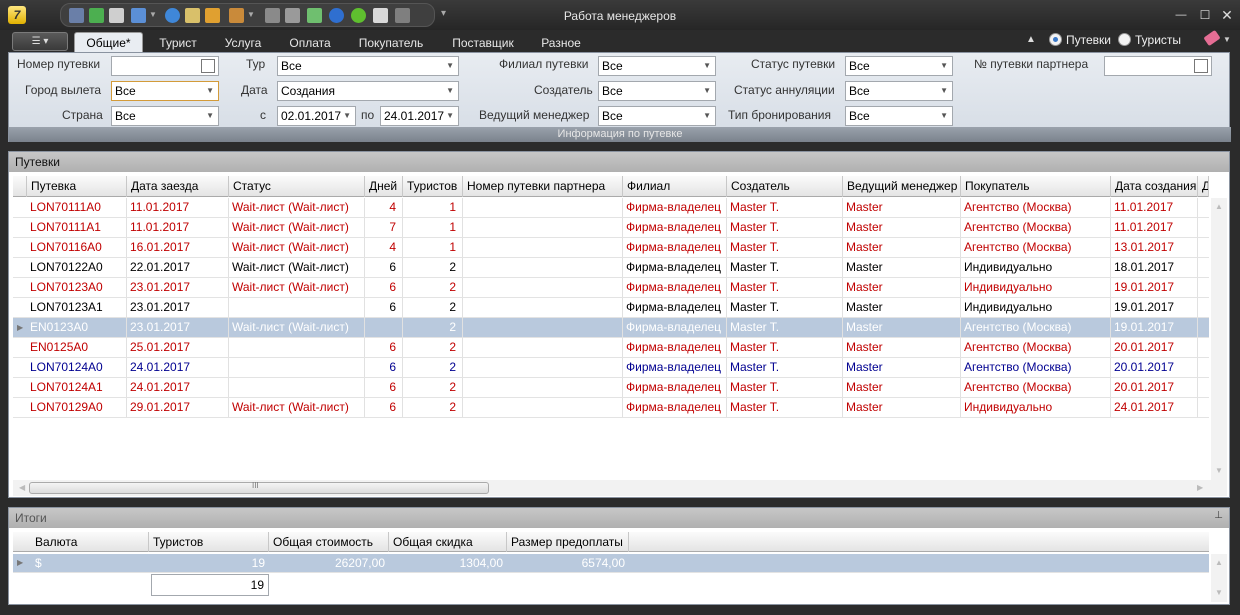 This screenshot has width=1240, height=615. I want to click on status-select: Все ▼, so click(899, 66).